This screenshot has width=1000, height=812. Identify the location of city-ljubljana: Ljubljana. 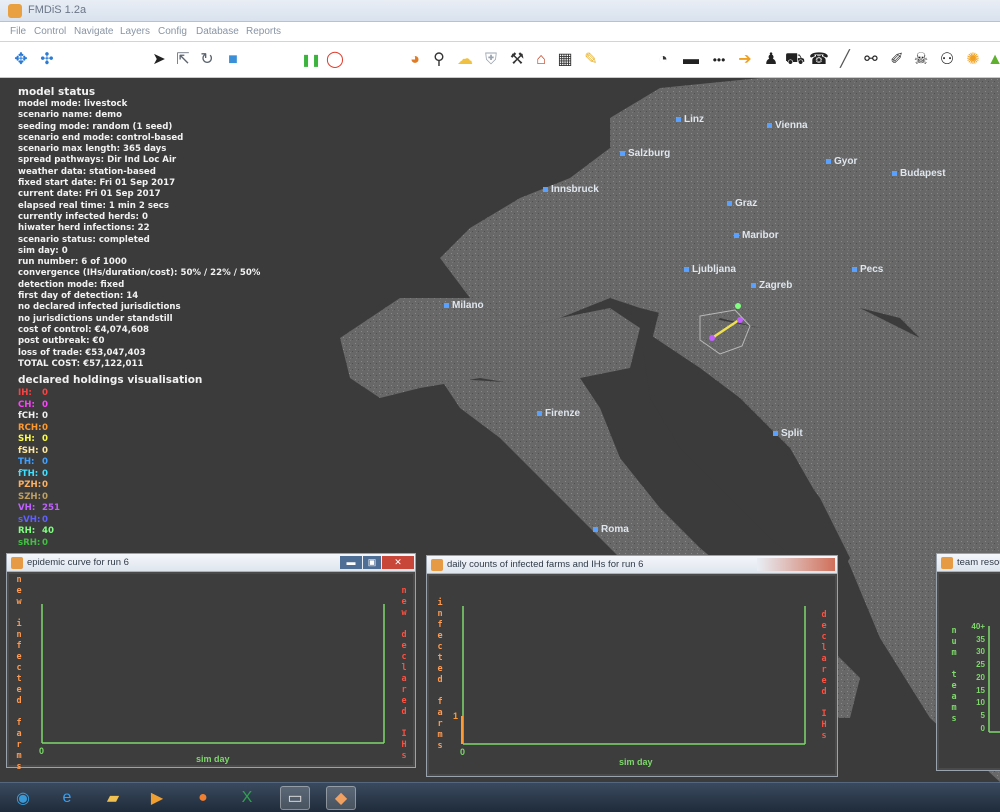
(710, 269).